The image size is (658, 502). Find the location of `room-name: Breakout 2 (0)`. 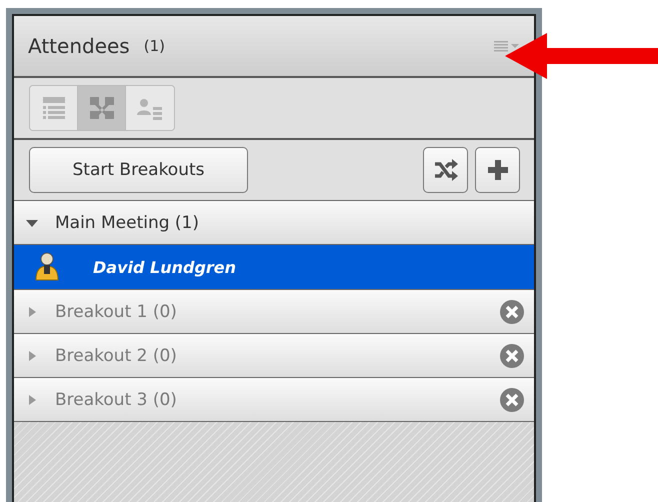

room-name: Breakout 2 (0) is located at coordinates (116, 356).